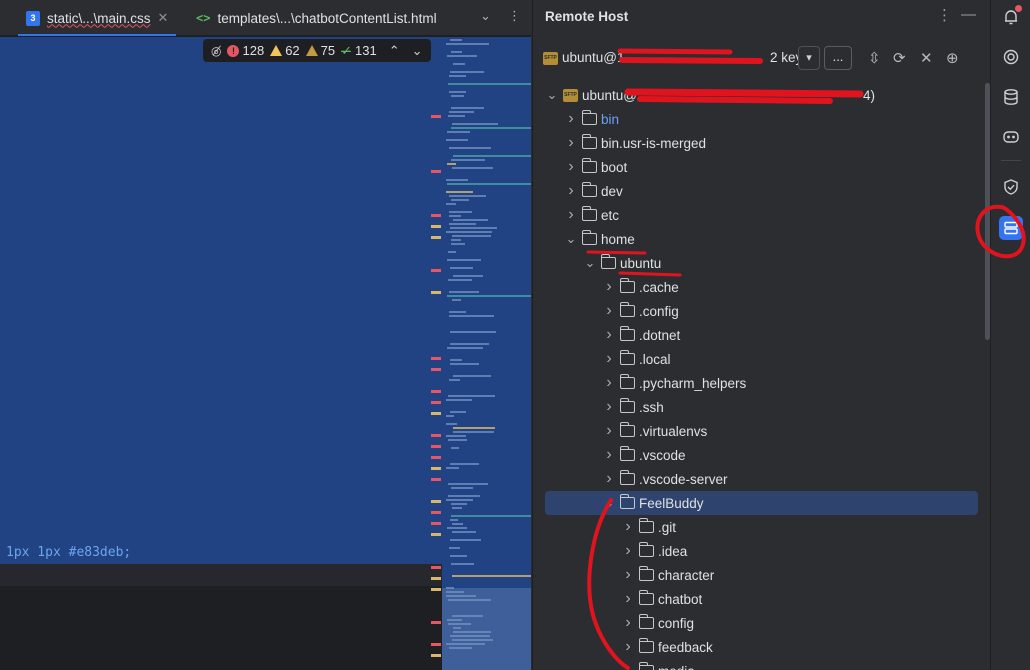 This screenshot has height=670, width=1030. What do you see at coordinates (636, 359) in the screenshot?
I see `tree-folder: › .local` at bounding box center [636, 359].